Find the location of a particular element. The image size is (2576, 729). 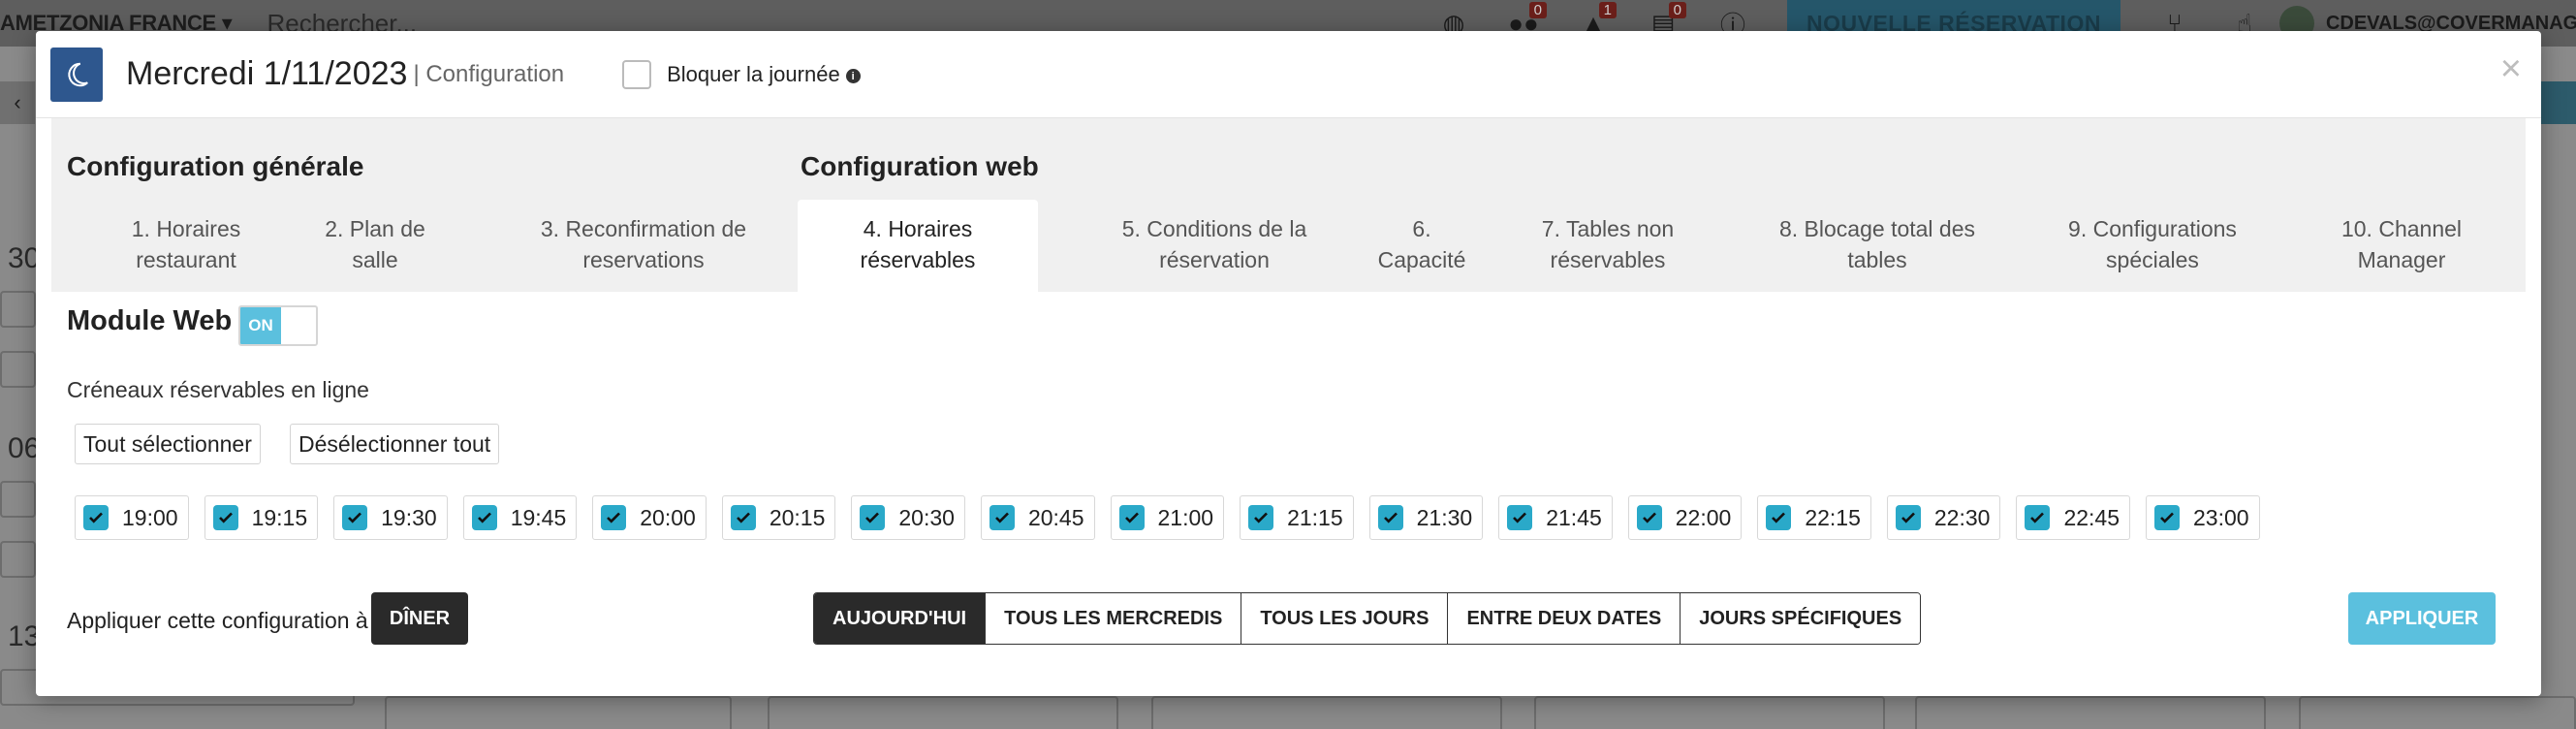

info-icon: i is located at coordinates (853, 76).